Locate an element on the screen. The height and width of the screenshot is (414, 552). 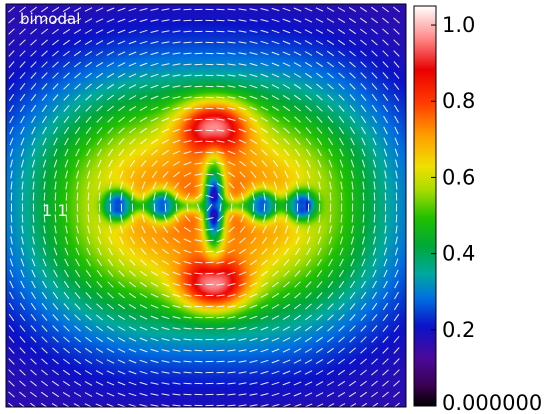
panel-label: bimodal is located at coordinates (50, 19).